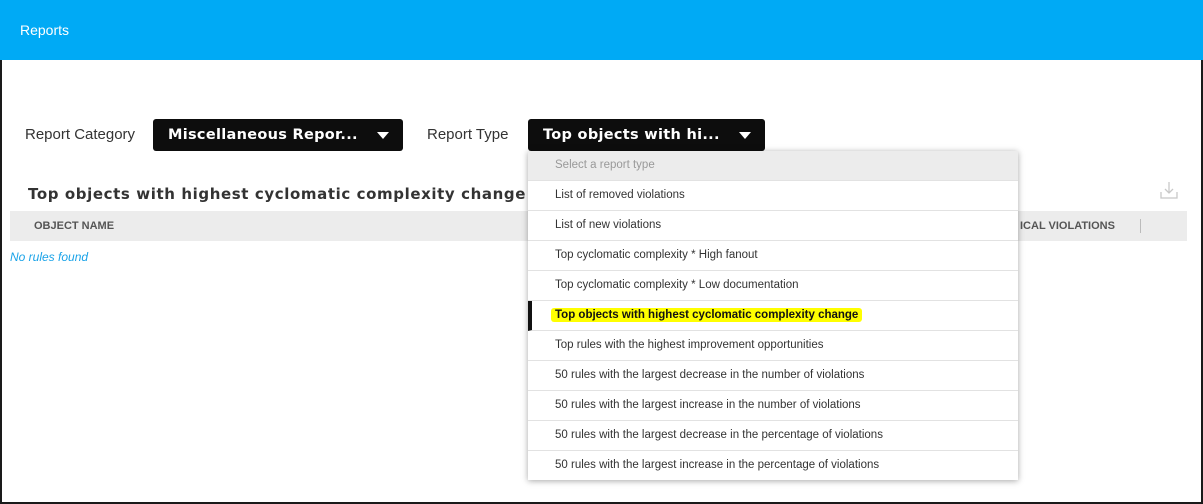 The image size is (1203, 504). I want to click on dropdown-placeholder: Select a report type, so click(773, 166).